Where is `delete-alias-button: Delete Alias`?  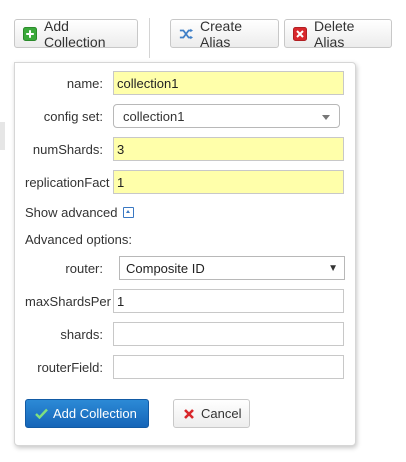
delete-alias-button: Delete Alias is located at coordinates (338, 33).